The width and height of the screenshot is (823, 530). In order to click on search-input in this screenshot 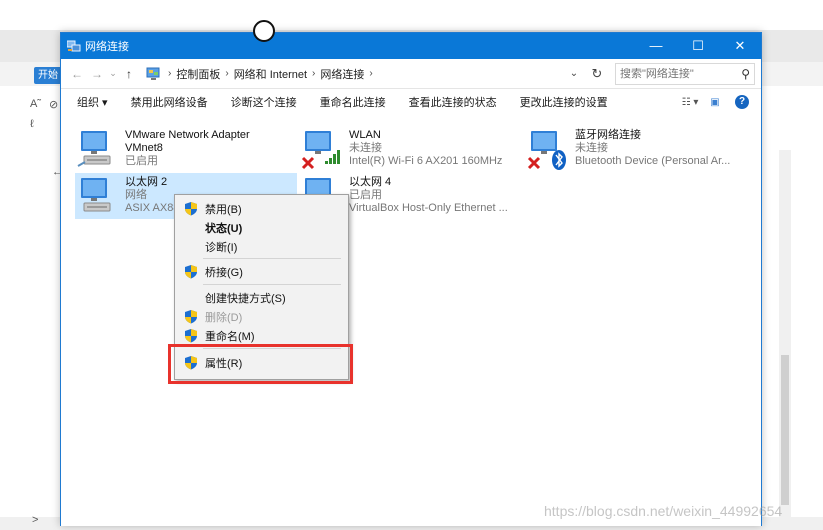, I will do `click(675, 73)`.